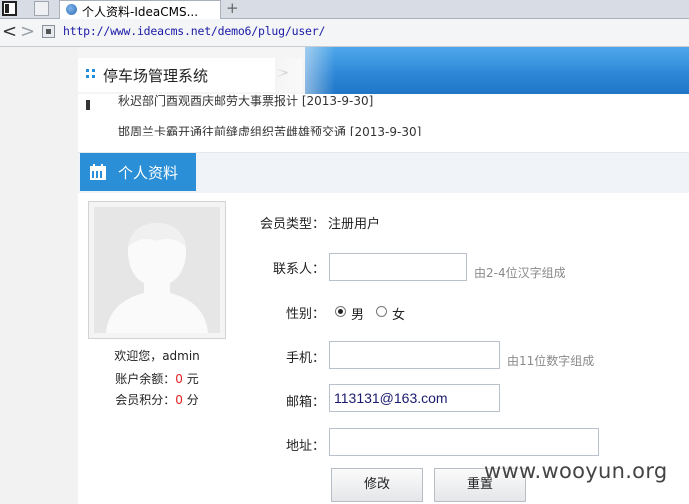 This screenshot has height=504, width=689. What do you see at coordinates (414, 355) in the screenshot?
I see `phone-input` at bounding box center [414, 355].